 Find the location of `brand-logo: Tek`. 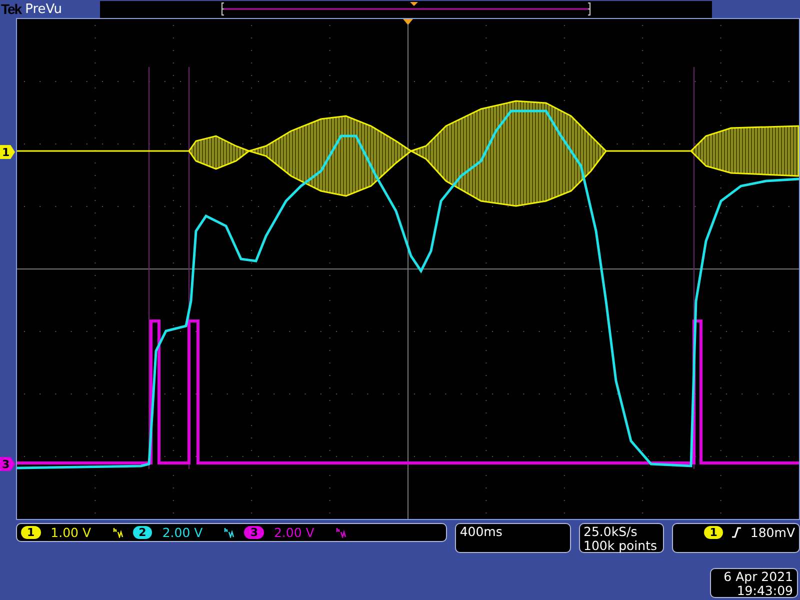

brand-logo: Tek is located at coordinates (11, 9).